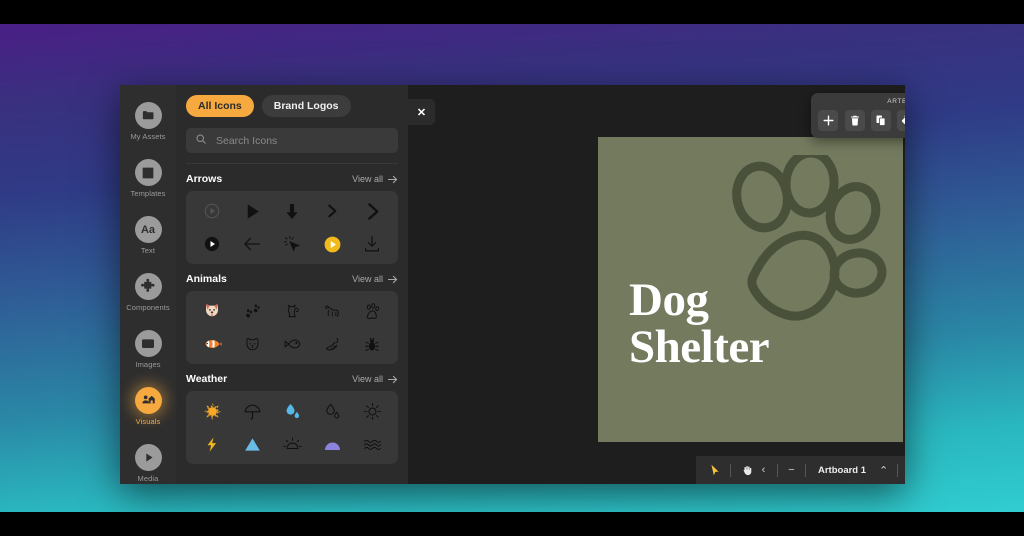 The width and height of the screenshot is (1024, 536). I want to click on artboard-title-line1: Dog, so click(669, 300).